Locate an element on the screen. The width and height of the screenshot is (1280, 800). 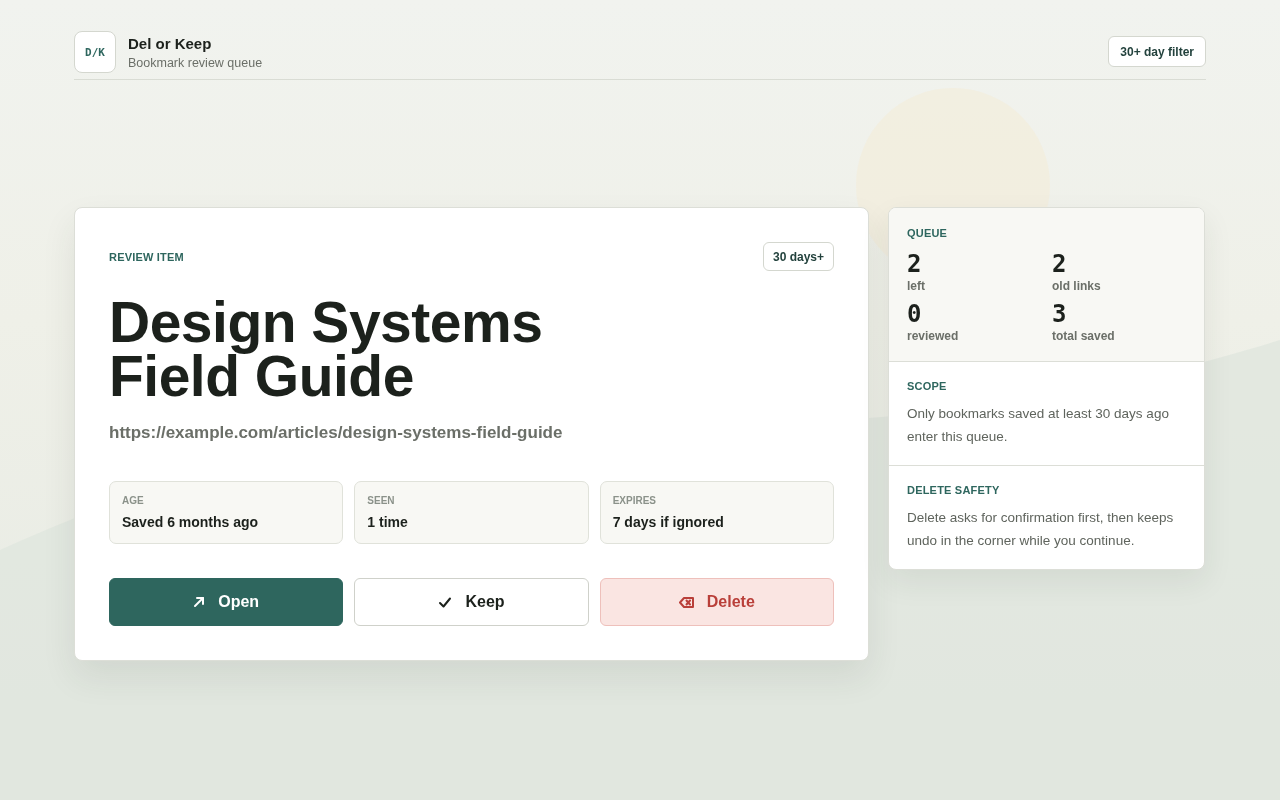
stat-label: left is located at coordinates (916, 286).